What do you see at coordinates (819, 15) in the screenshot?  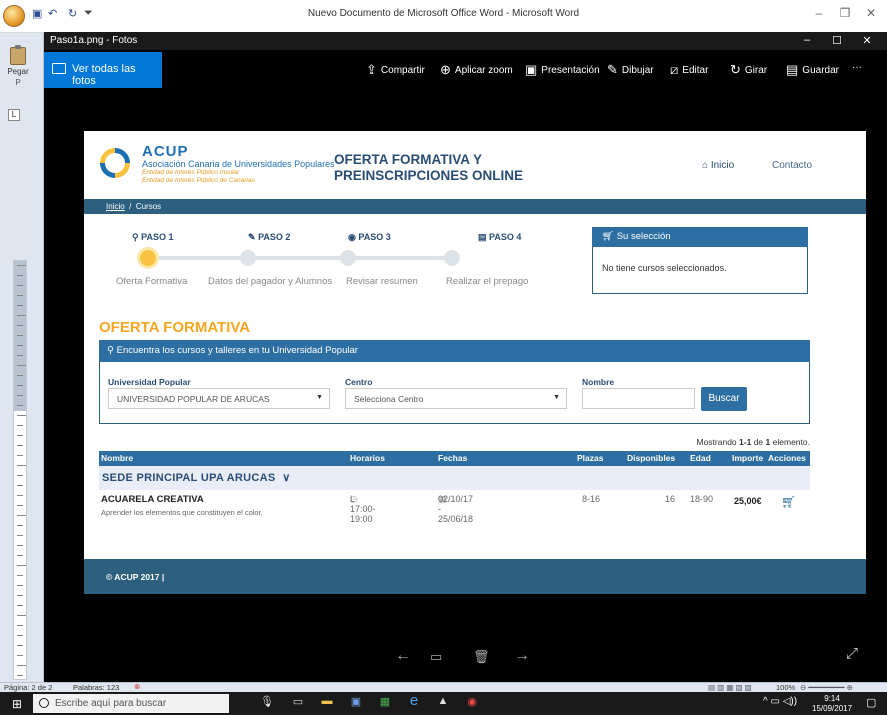 I see `minimize-icon: –` at bounding box center [819, 15].